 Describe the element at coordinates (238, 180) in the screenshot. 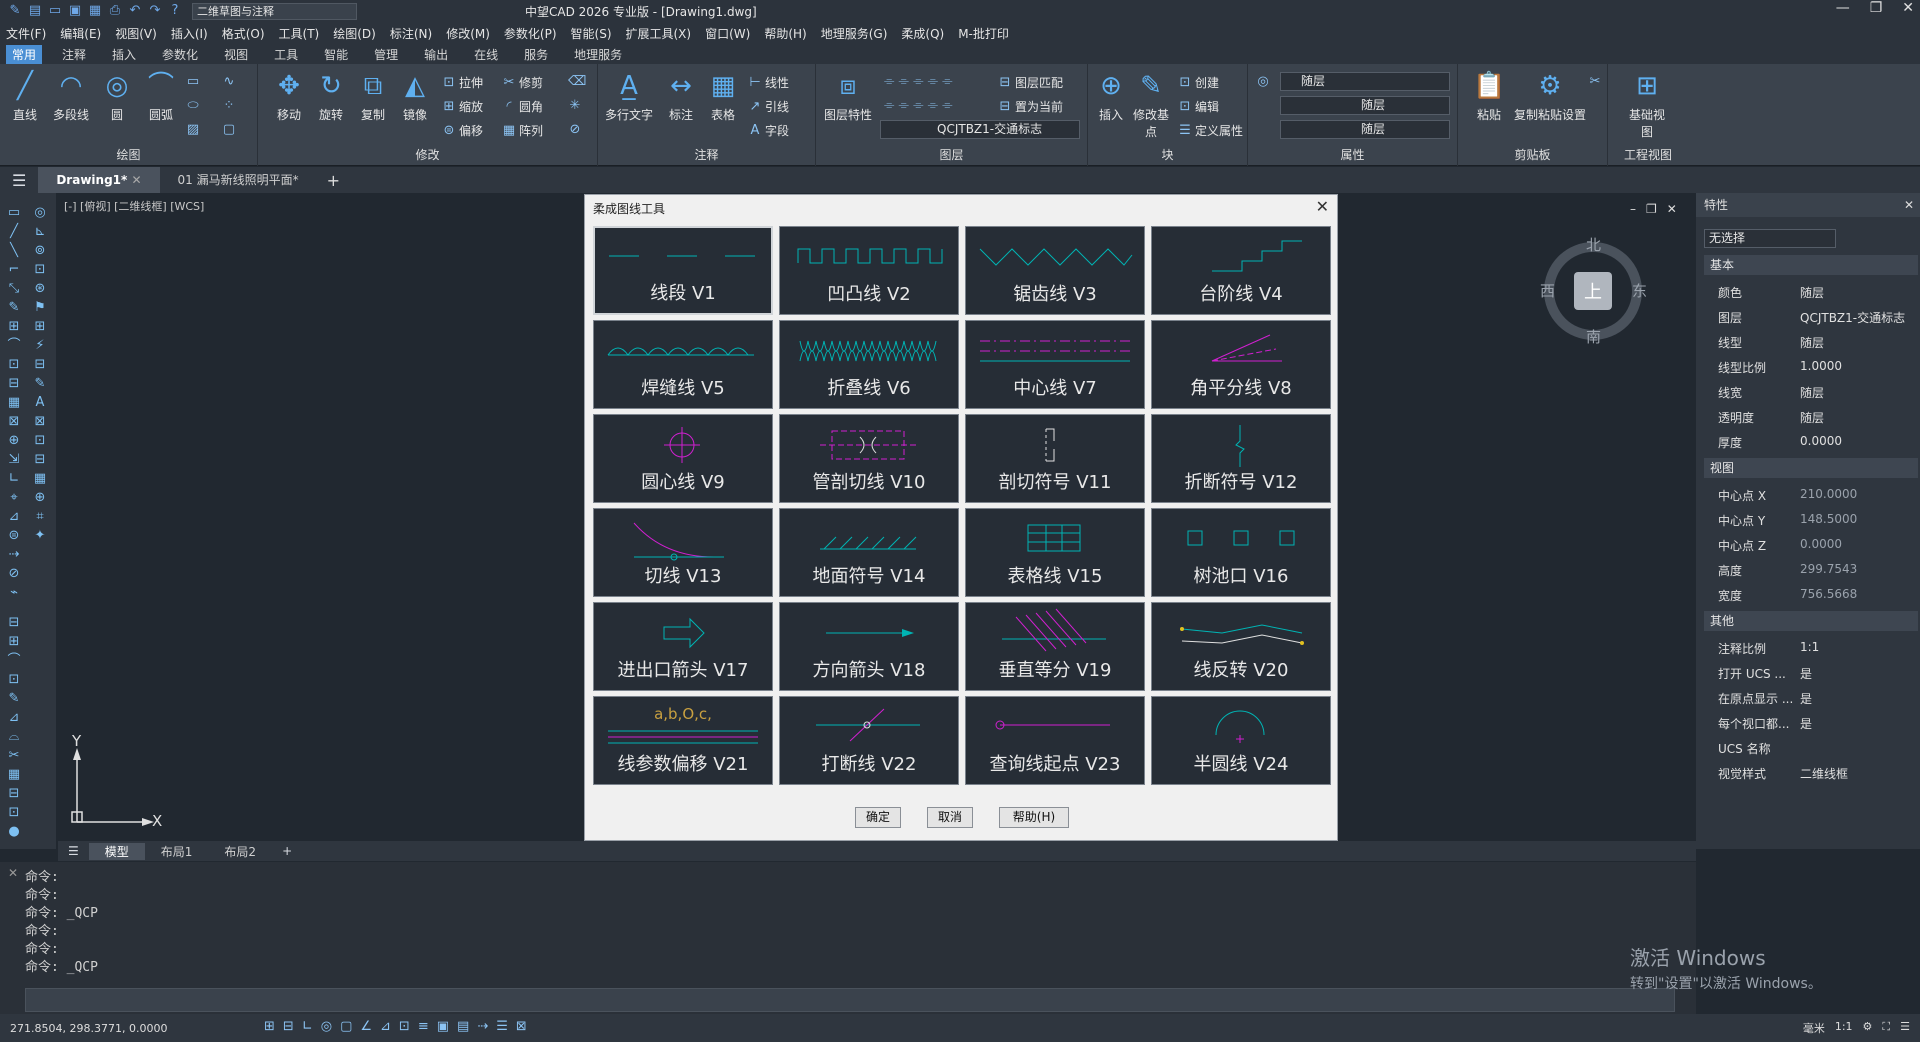

I see `doc-tab-plan: 01 漏马新线照明平面*` at that location.